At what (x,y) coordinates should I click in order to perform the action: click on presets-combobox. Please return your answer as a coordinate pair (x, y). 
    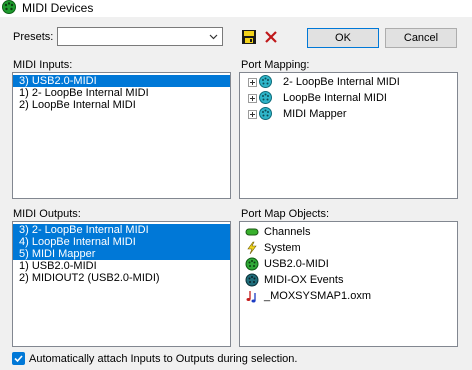
    Looking at the image, I should click on (140, 36).